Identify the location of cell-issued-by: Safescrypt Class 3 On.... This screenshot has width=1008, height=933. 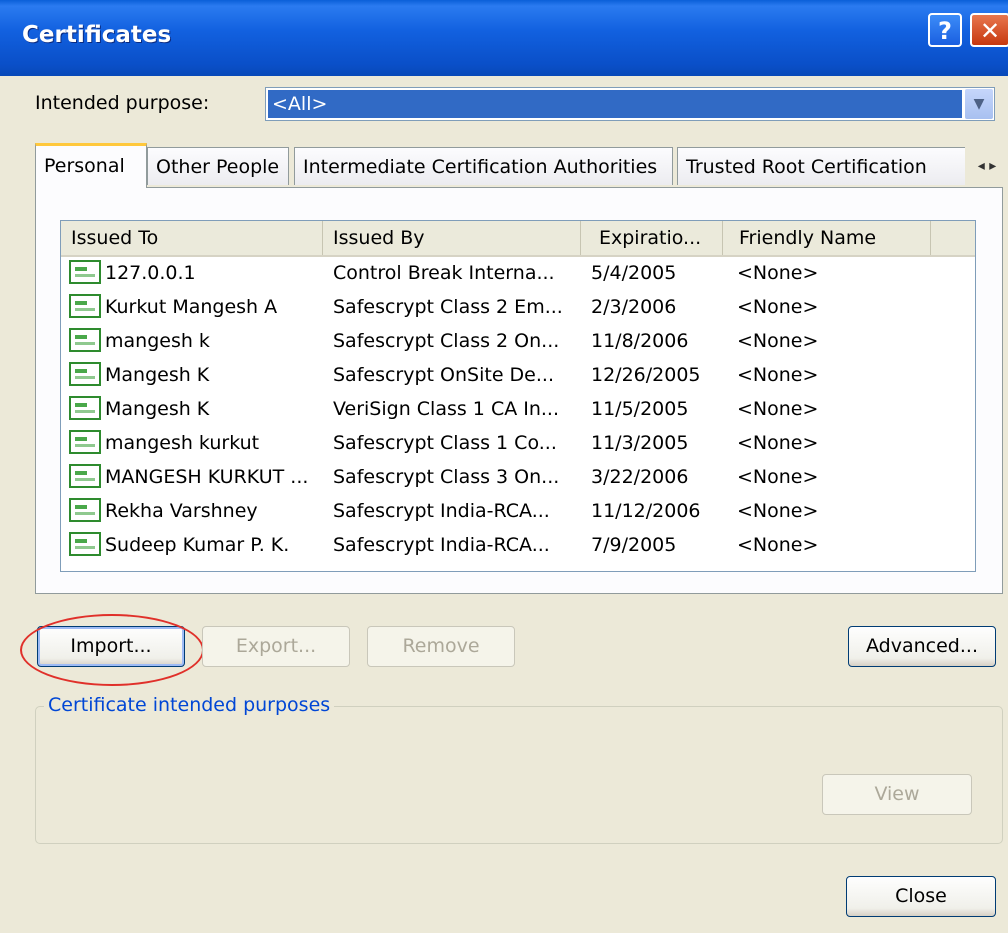
(446, 477).